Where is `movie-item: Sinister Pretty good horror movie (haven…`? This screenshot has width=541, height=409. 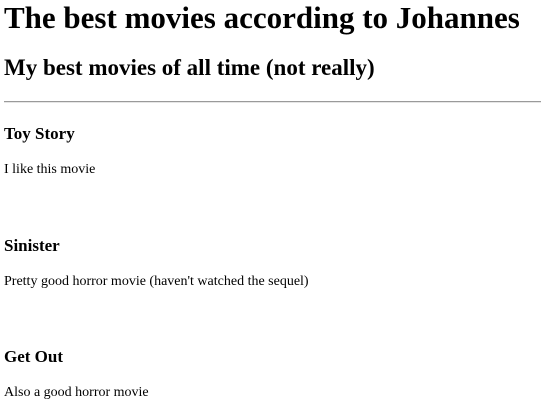 movie-item: Sinister Pretty good horror movie (haven… is located at coordinates (272, 263).